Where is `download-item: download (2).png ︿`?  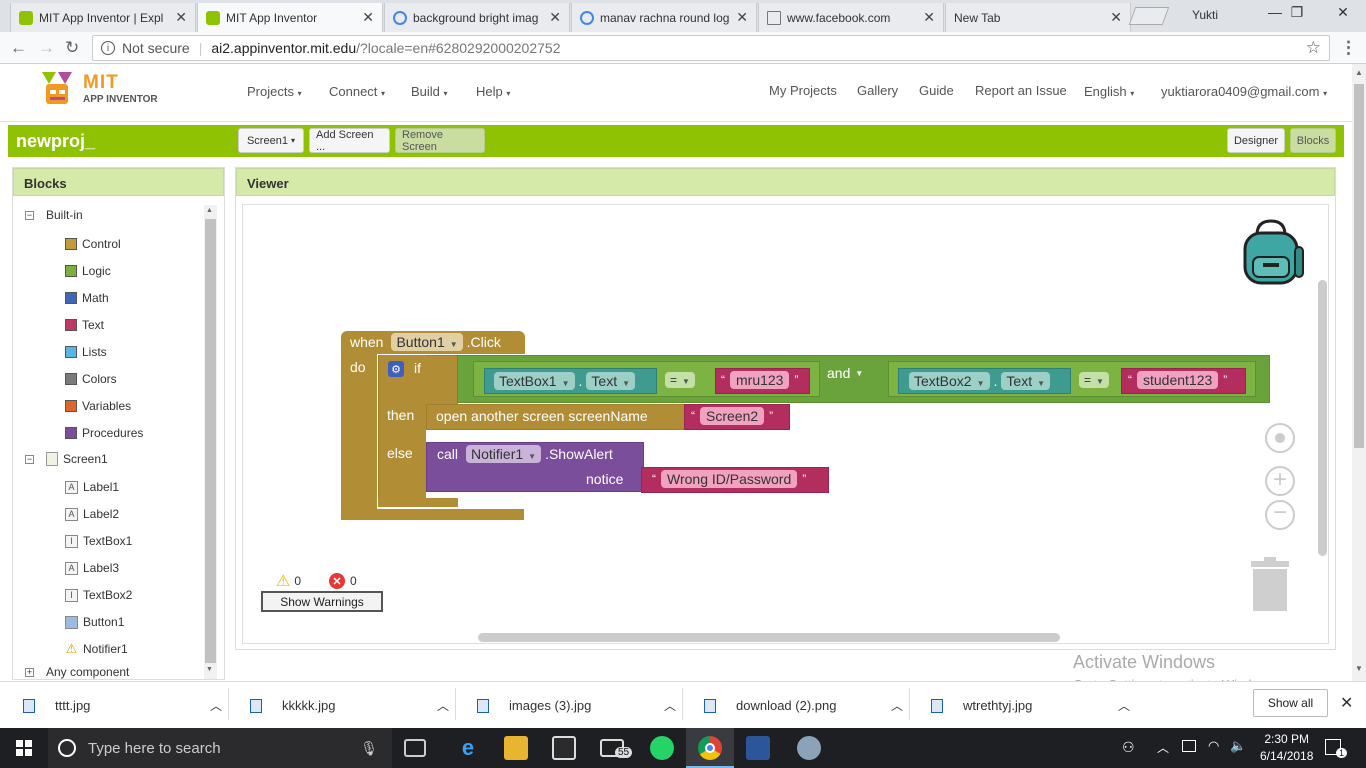
download-item: download (2).png ︿ is located at coordinates (803, 705).